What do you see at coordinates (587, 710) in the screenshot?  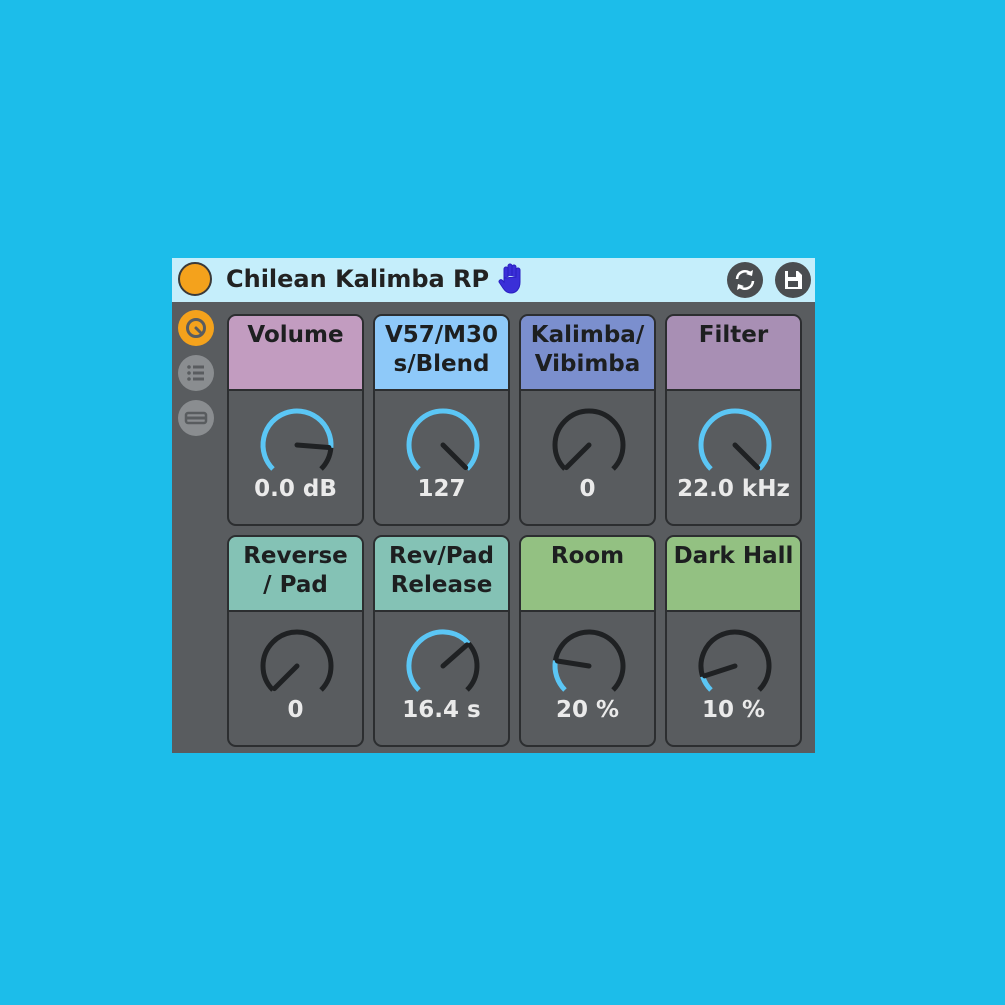 I see `macro-value: 20 %` at bounding box center [587, 710].